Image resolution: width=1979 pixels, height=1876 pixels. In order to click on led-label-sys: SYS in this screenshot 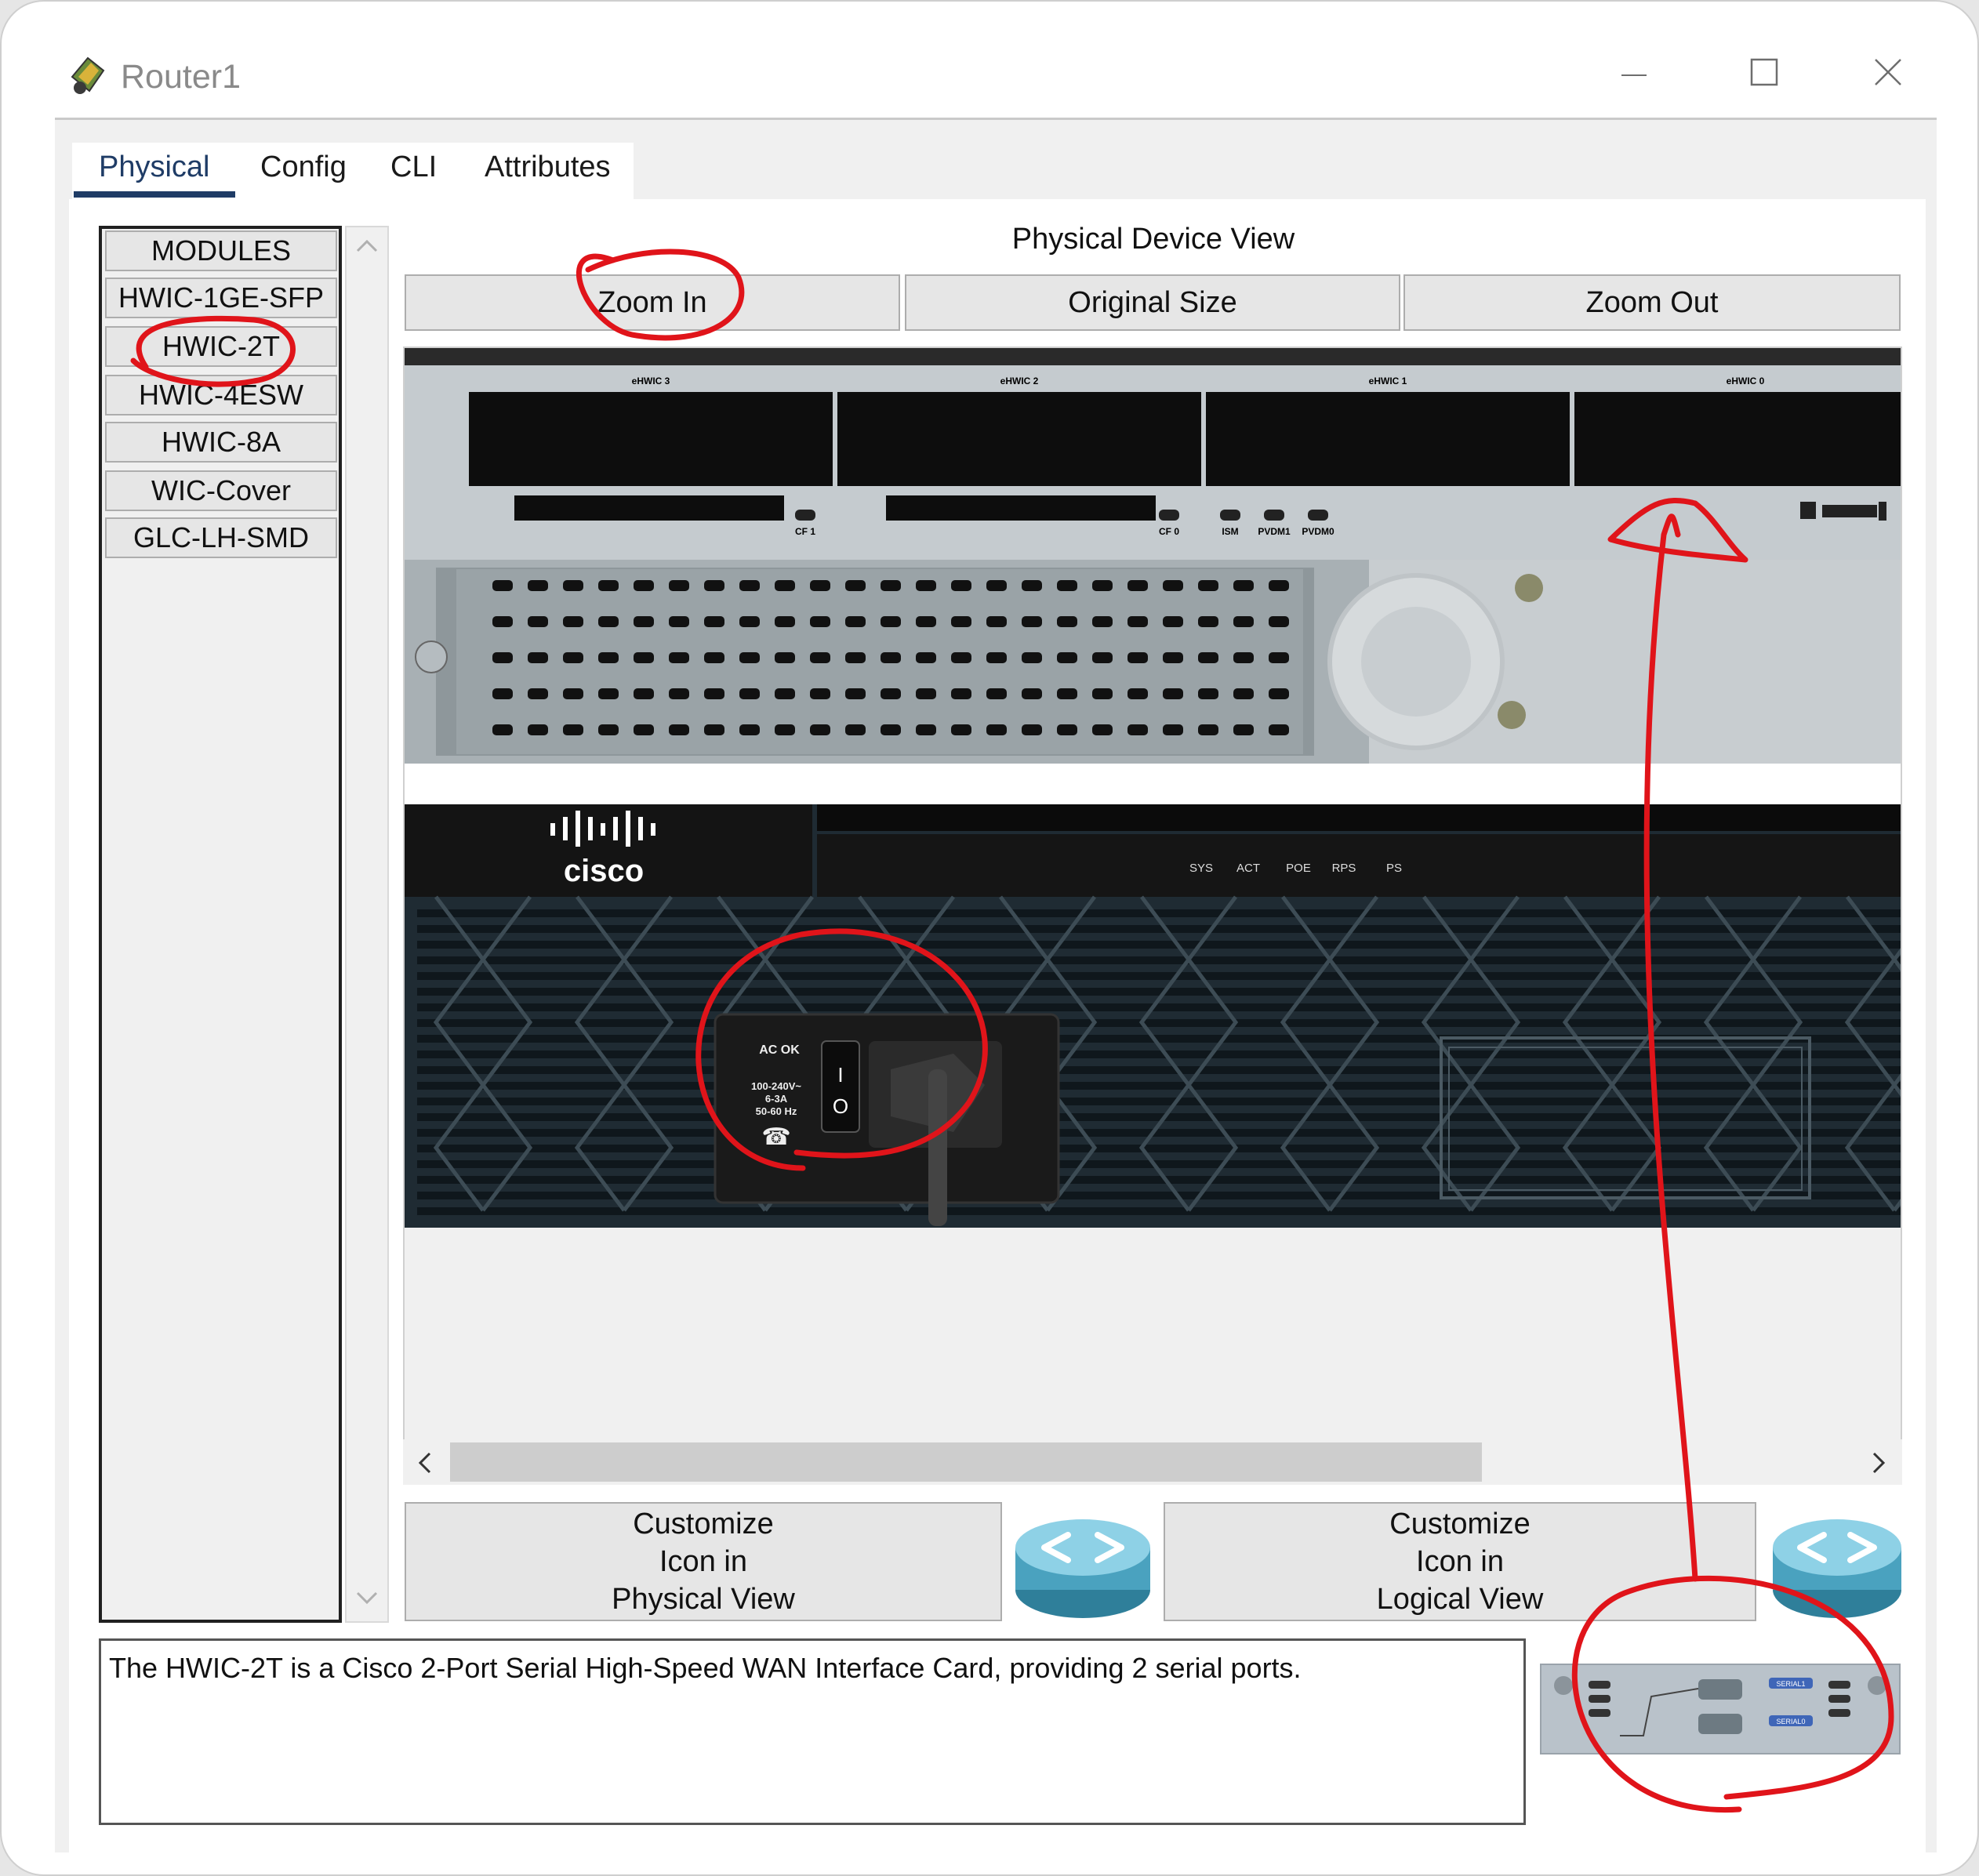, I will do `click(1201, 868)`.